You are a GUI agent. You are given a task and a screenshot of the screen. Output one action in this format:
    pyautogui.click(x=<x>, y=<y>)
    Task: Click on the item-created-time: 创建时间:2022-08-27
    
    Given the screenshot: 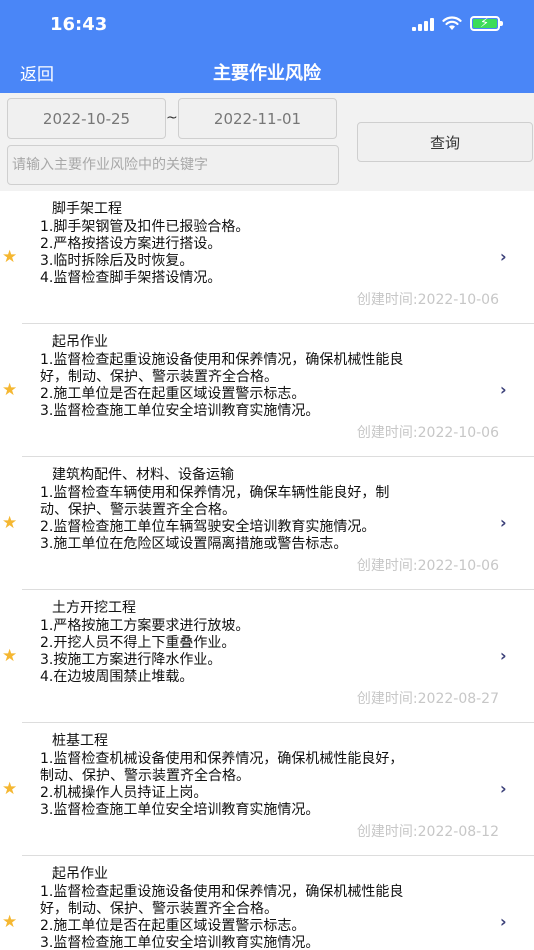 What is the action you would take?
    pyautogui.click(x=427, y=699)
    